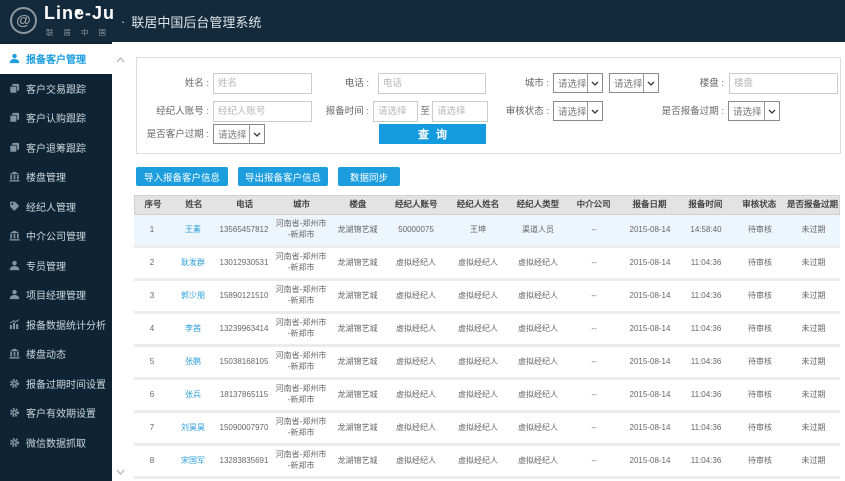 The height and width of the screenshot is (481, 845). What do you see at coordinates (120, 472) in the screenshot?
I see `sidebar-scroll-down-icon` at bounding box center [120, 472].